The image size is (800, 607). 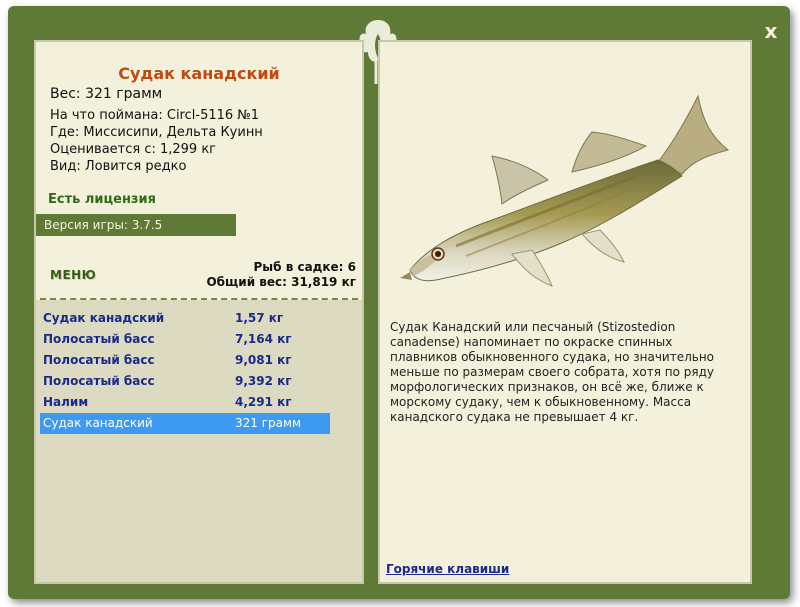 What do you see at coordinates (263, 381) in the screenshot?
I see `catch-weight: 9,392 кг` at bounding box center [263, 381].